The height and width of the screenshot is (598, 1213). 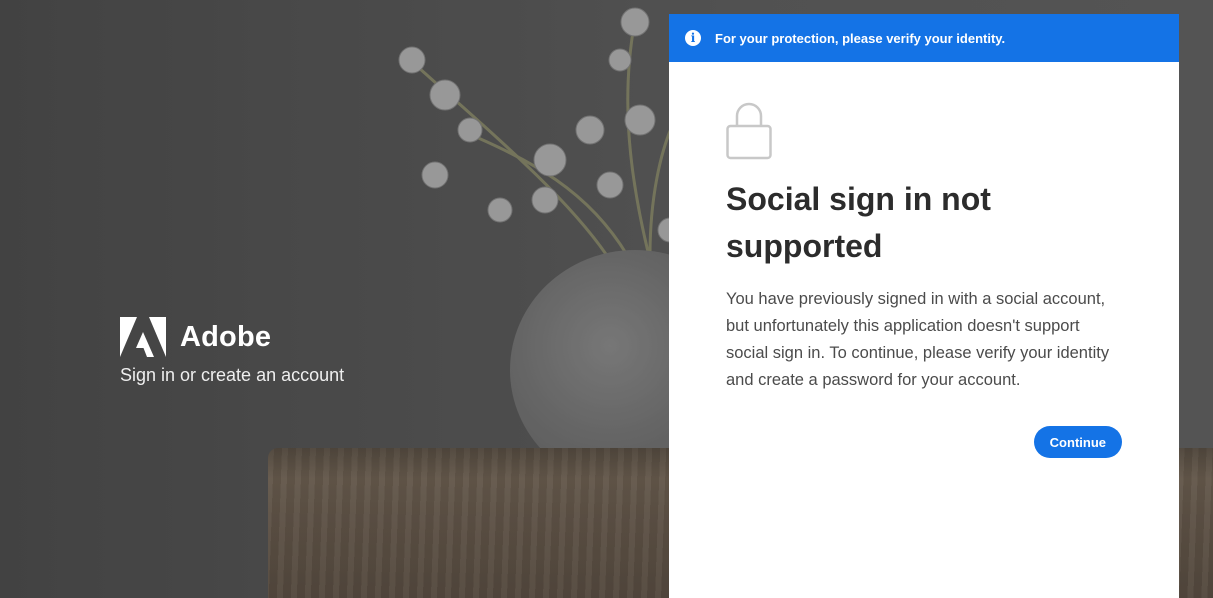 What do you see at coordinates (693, 38) in the screenshot?
I see `info-icon: i` at bounding box center [693, 38].